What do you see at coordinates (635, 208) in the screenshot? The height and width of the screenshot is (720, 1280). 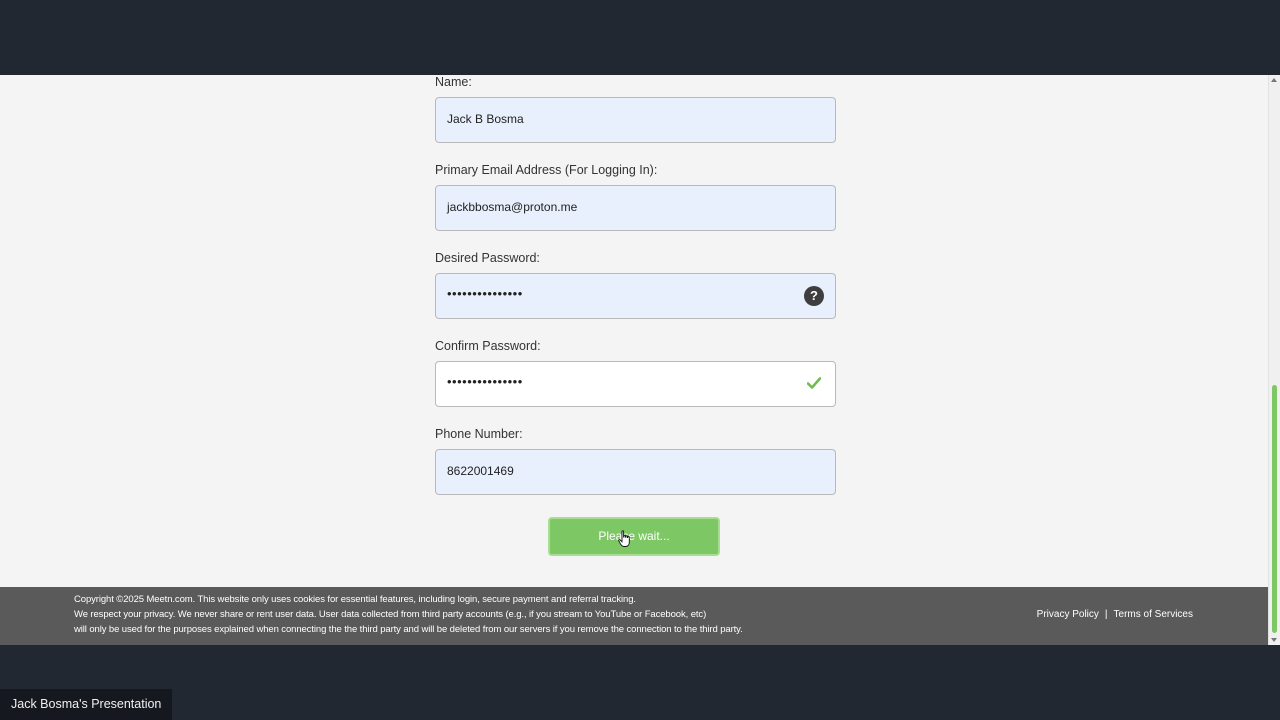 I see `email-field: jackbbosma@proton.me` at bounding box center [635, 208].